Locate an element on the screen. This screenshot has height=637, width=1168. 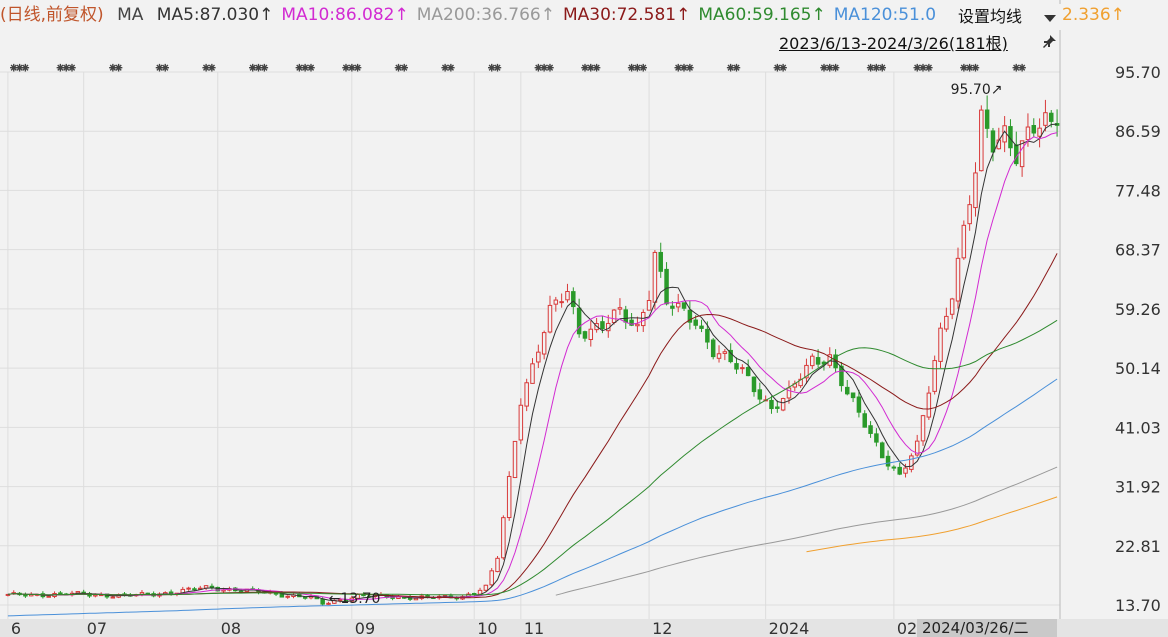
pin-icon is located at coordinates (1049, 42).